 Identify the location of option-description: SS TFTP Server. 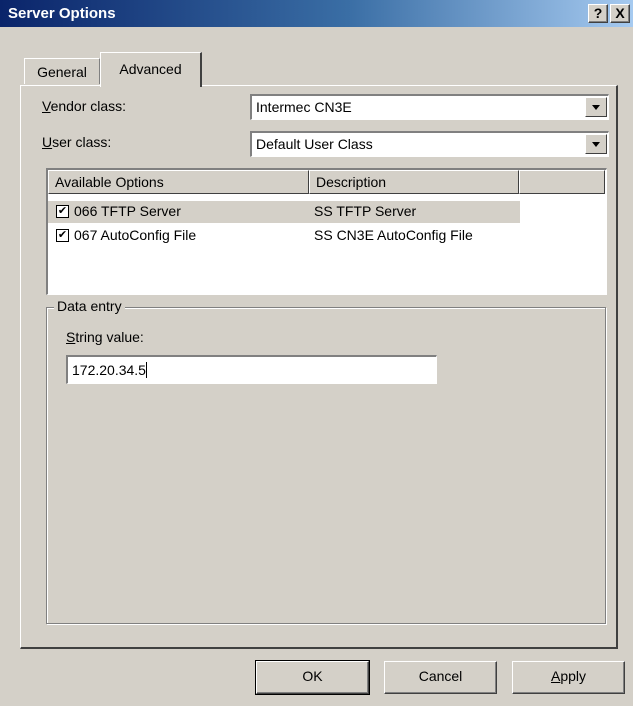
(365, 211).